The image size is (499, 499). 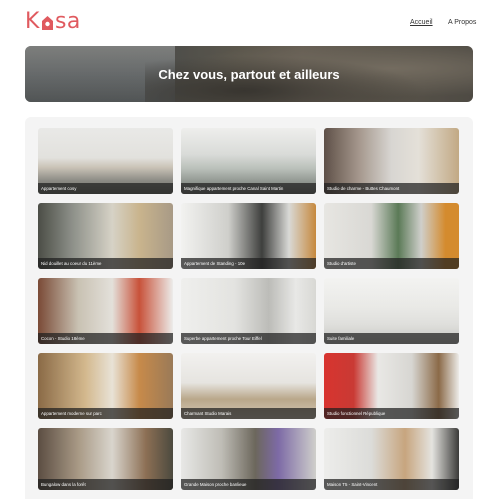 I want to click on listing-title: Charmant Studio Marais, so click(x=248, y=413).